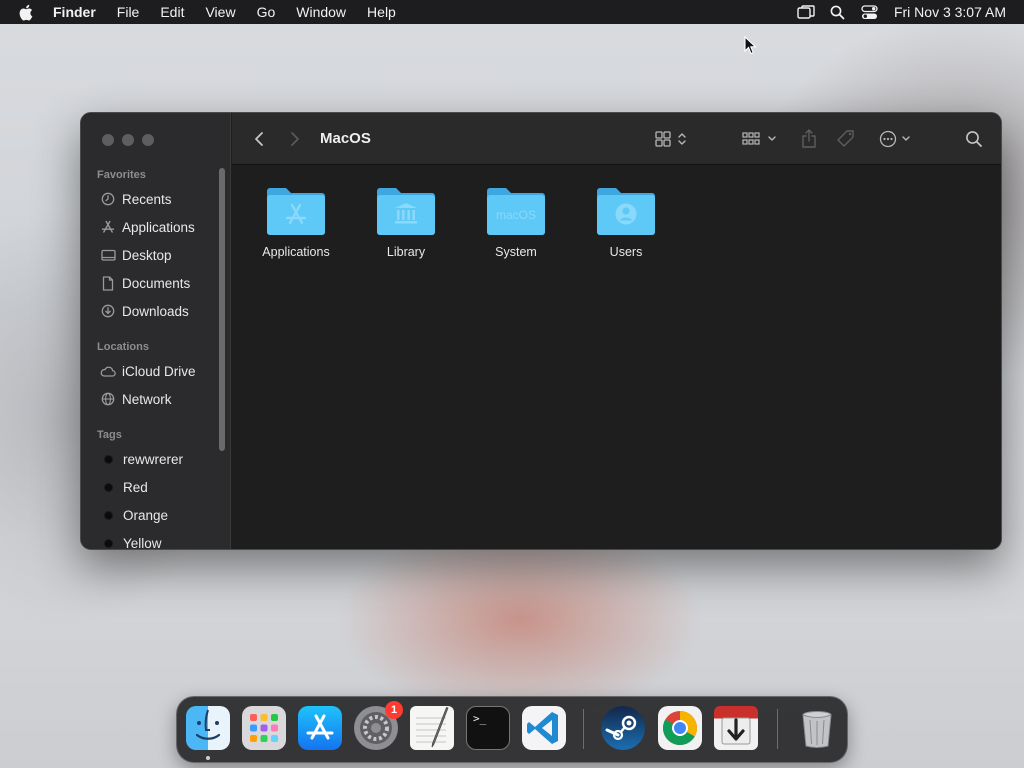 This screenshot has height=768, width=1024. I want to click on sidebar-item-recents: Recents, so click(136, 199).